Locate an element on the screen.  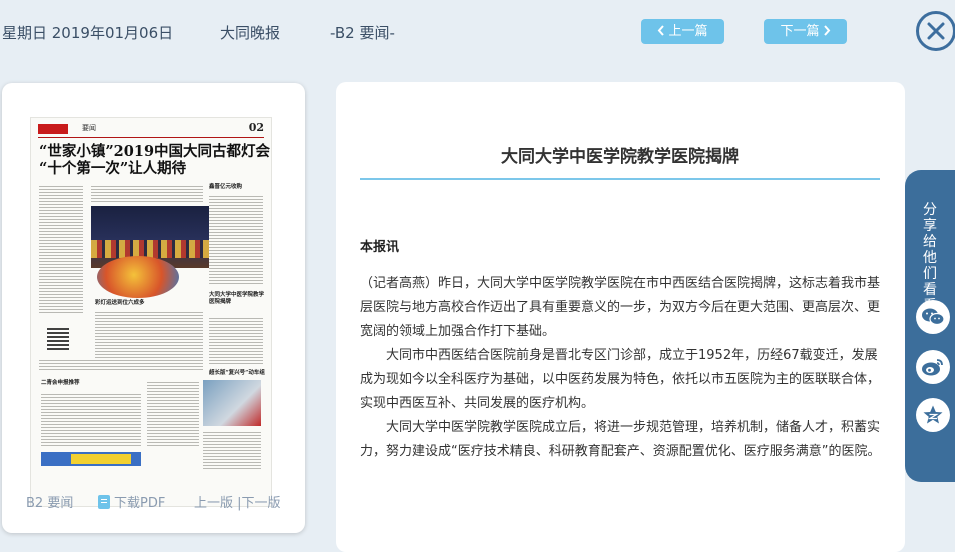
thumbnail-side-headline: 鑫晋亿元收购 is located at coordinates (226, 187).